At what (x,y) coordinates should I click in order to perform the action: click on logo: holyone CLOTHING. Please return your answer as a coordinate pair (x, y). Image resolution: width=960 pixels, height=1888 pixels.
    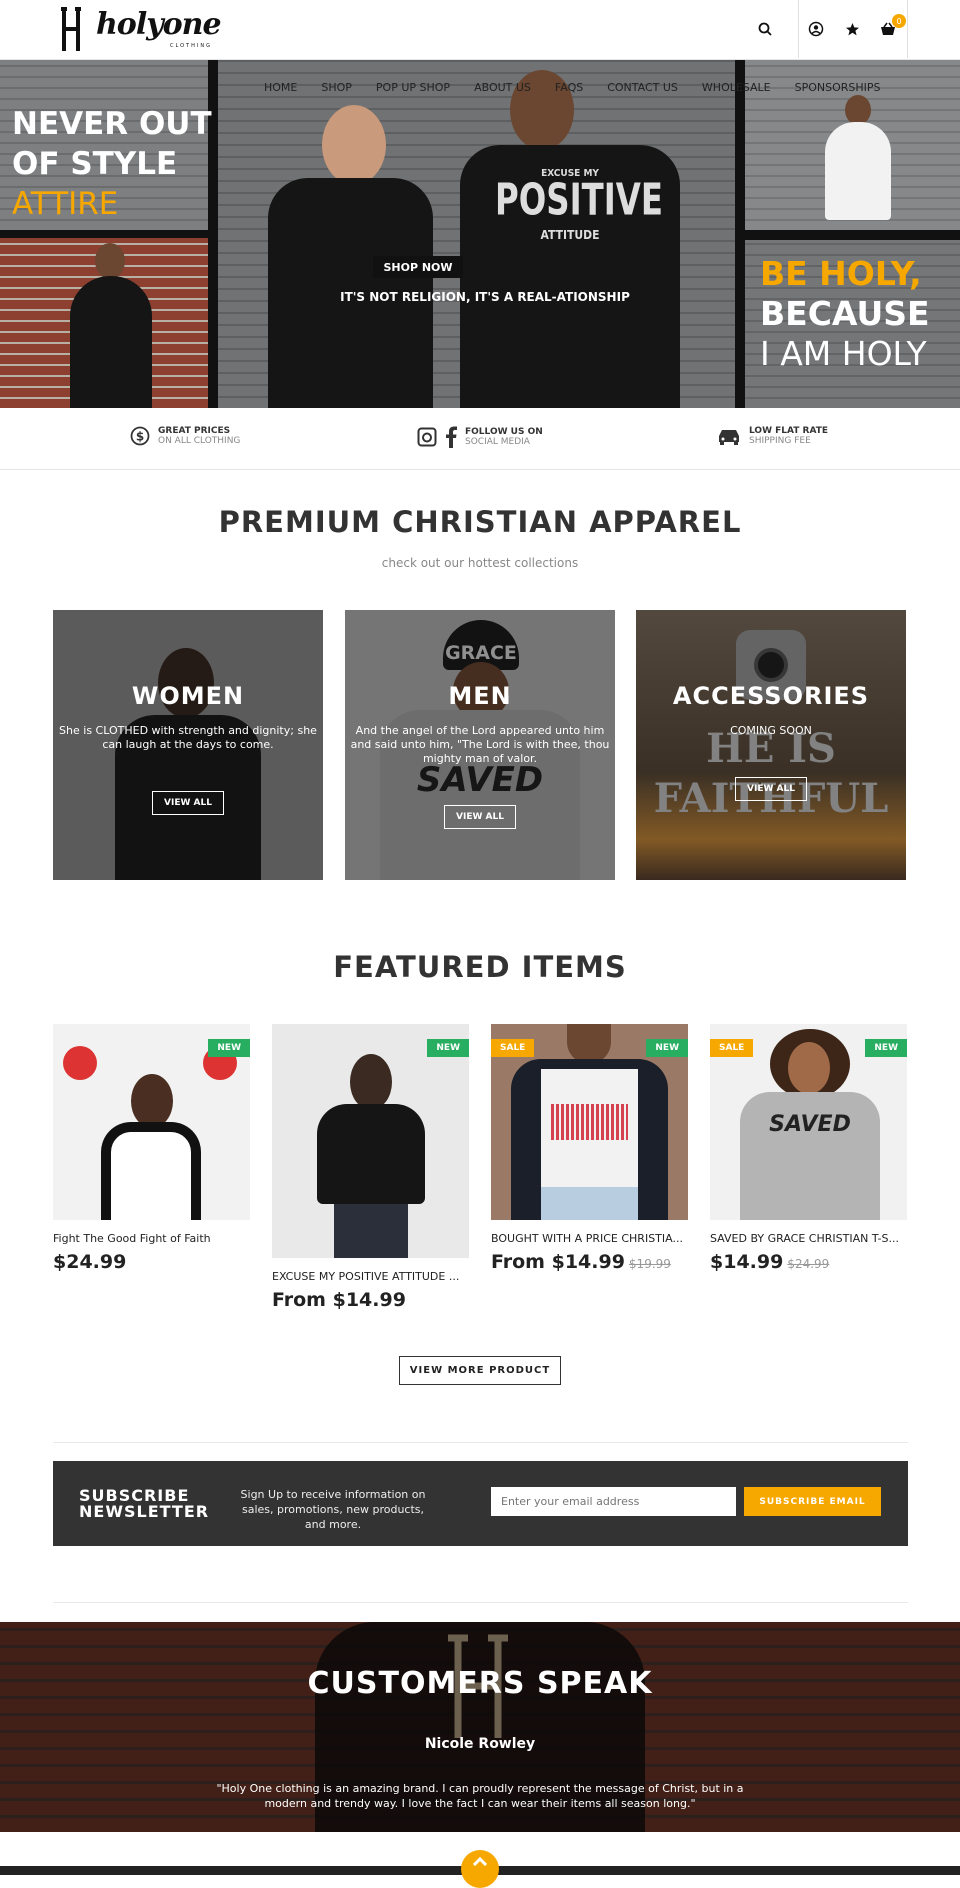
    Looking at the image, I should click on (140, 29).